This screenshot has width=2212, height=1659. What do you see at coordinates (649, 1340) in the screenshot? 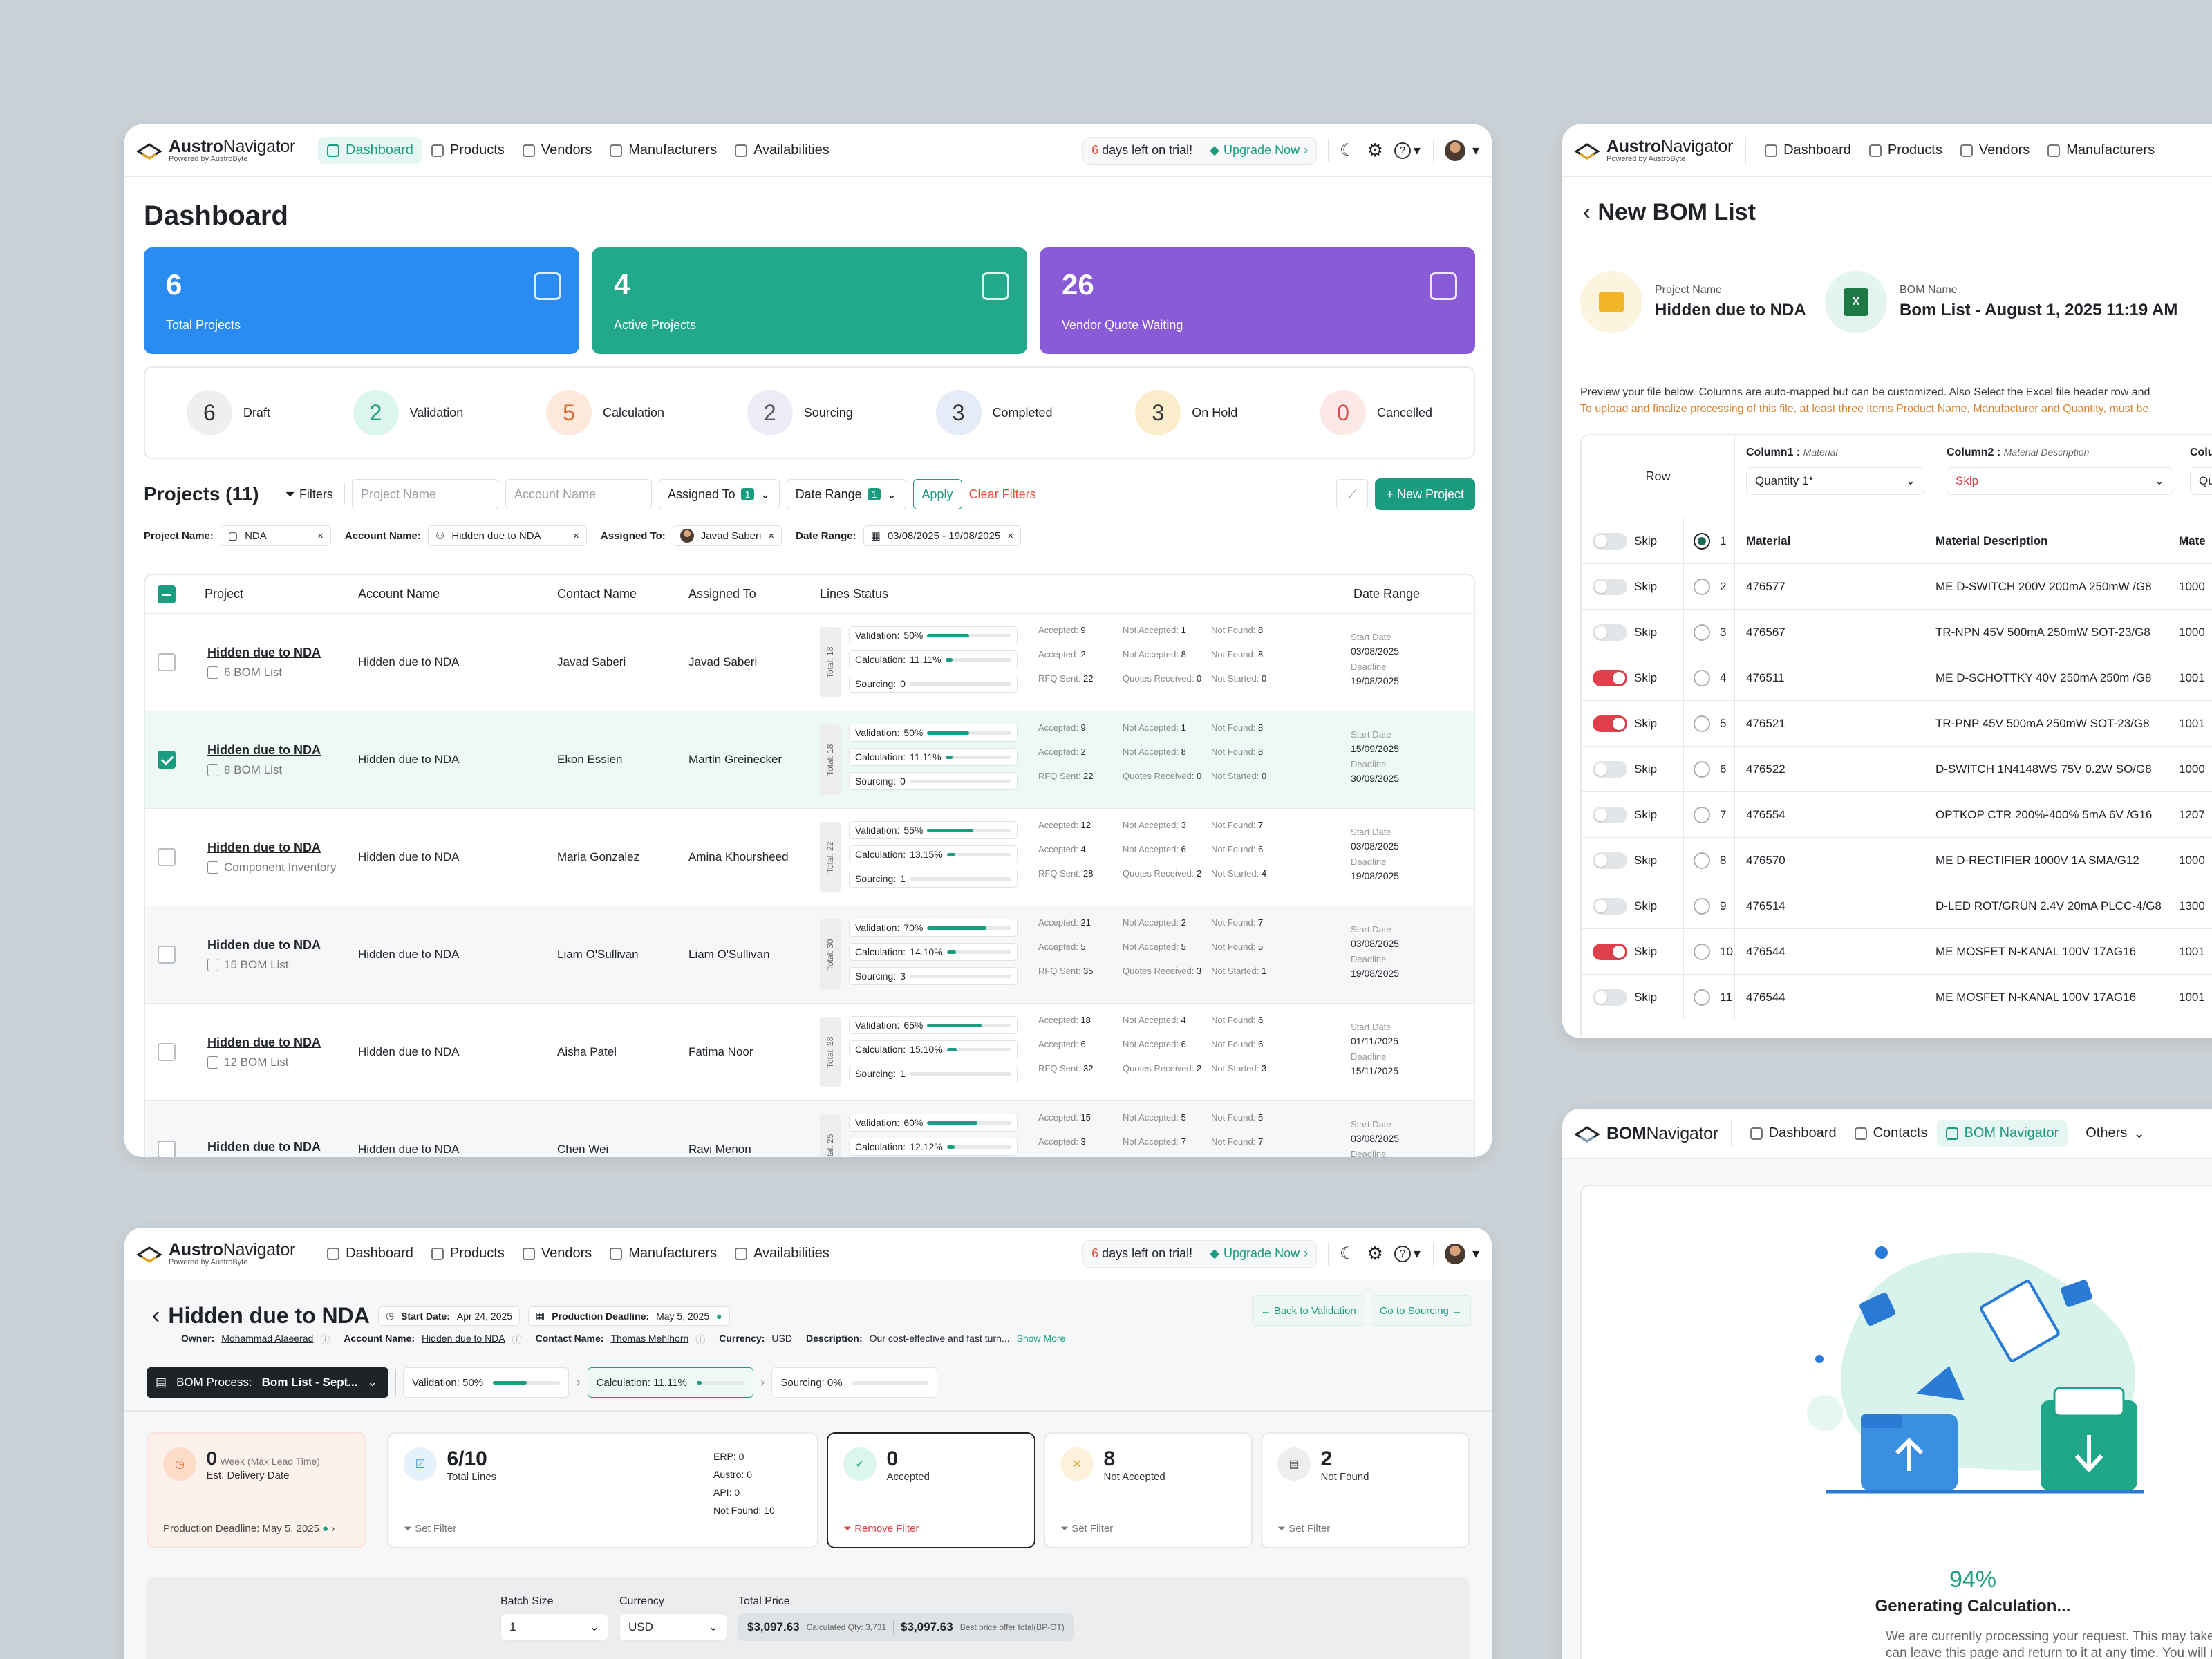
I see `contact-value: Thomas Mehlhorn` at bounding box center [649, 1340].